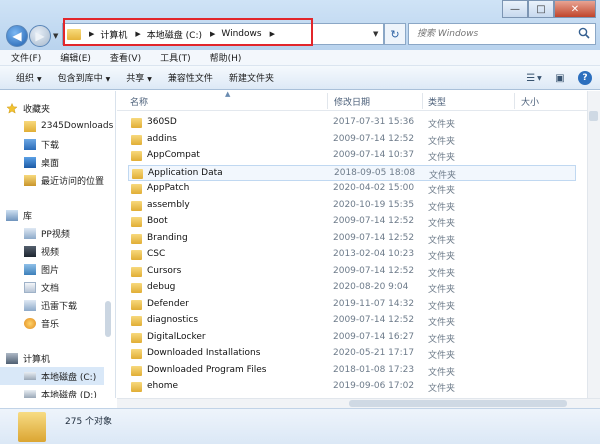 This screenshot has width=600, height=444. What do you see at coordinates (575, 9) in the screenshot?
I see `close-button: ✕` at bounding box center [575, 9].